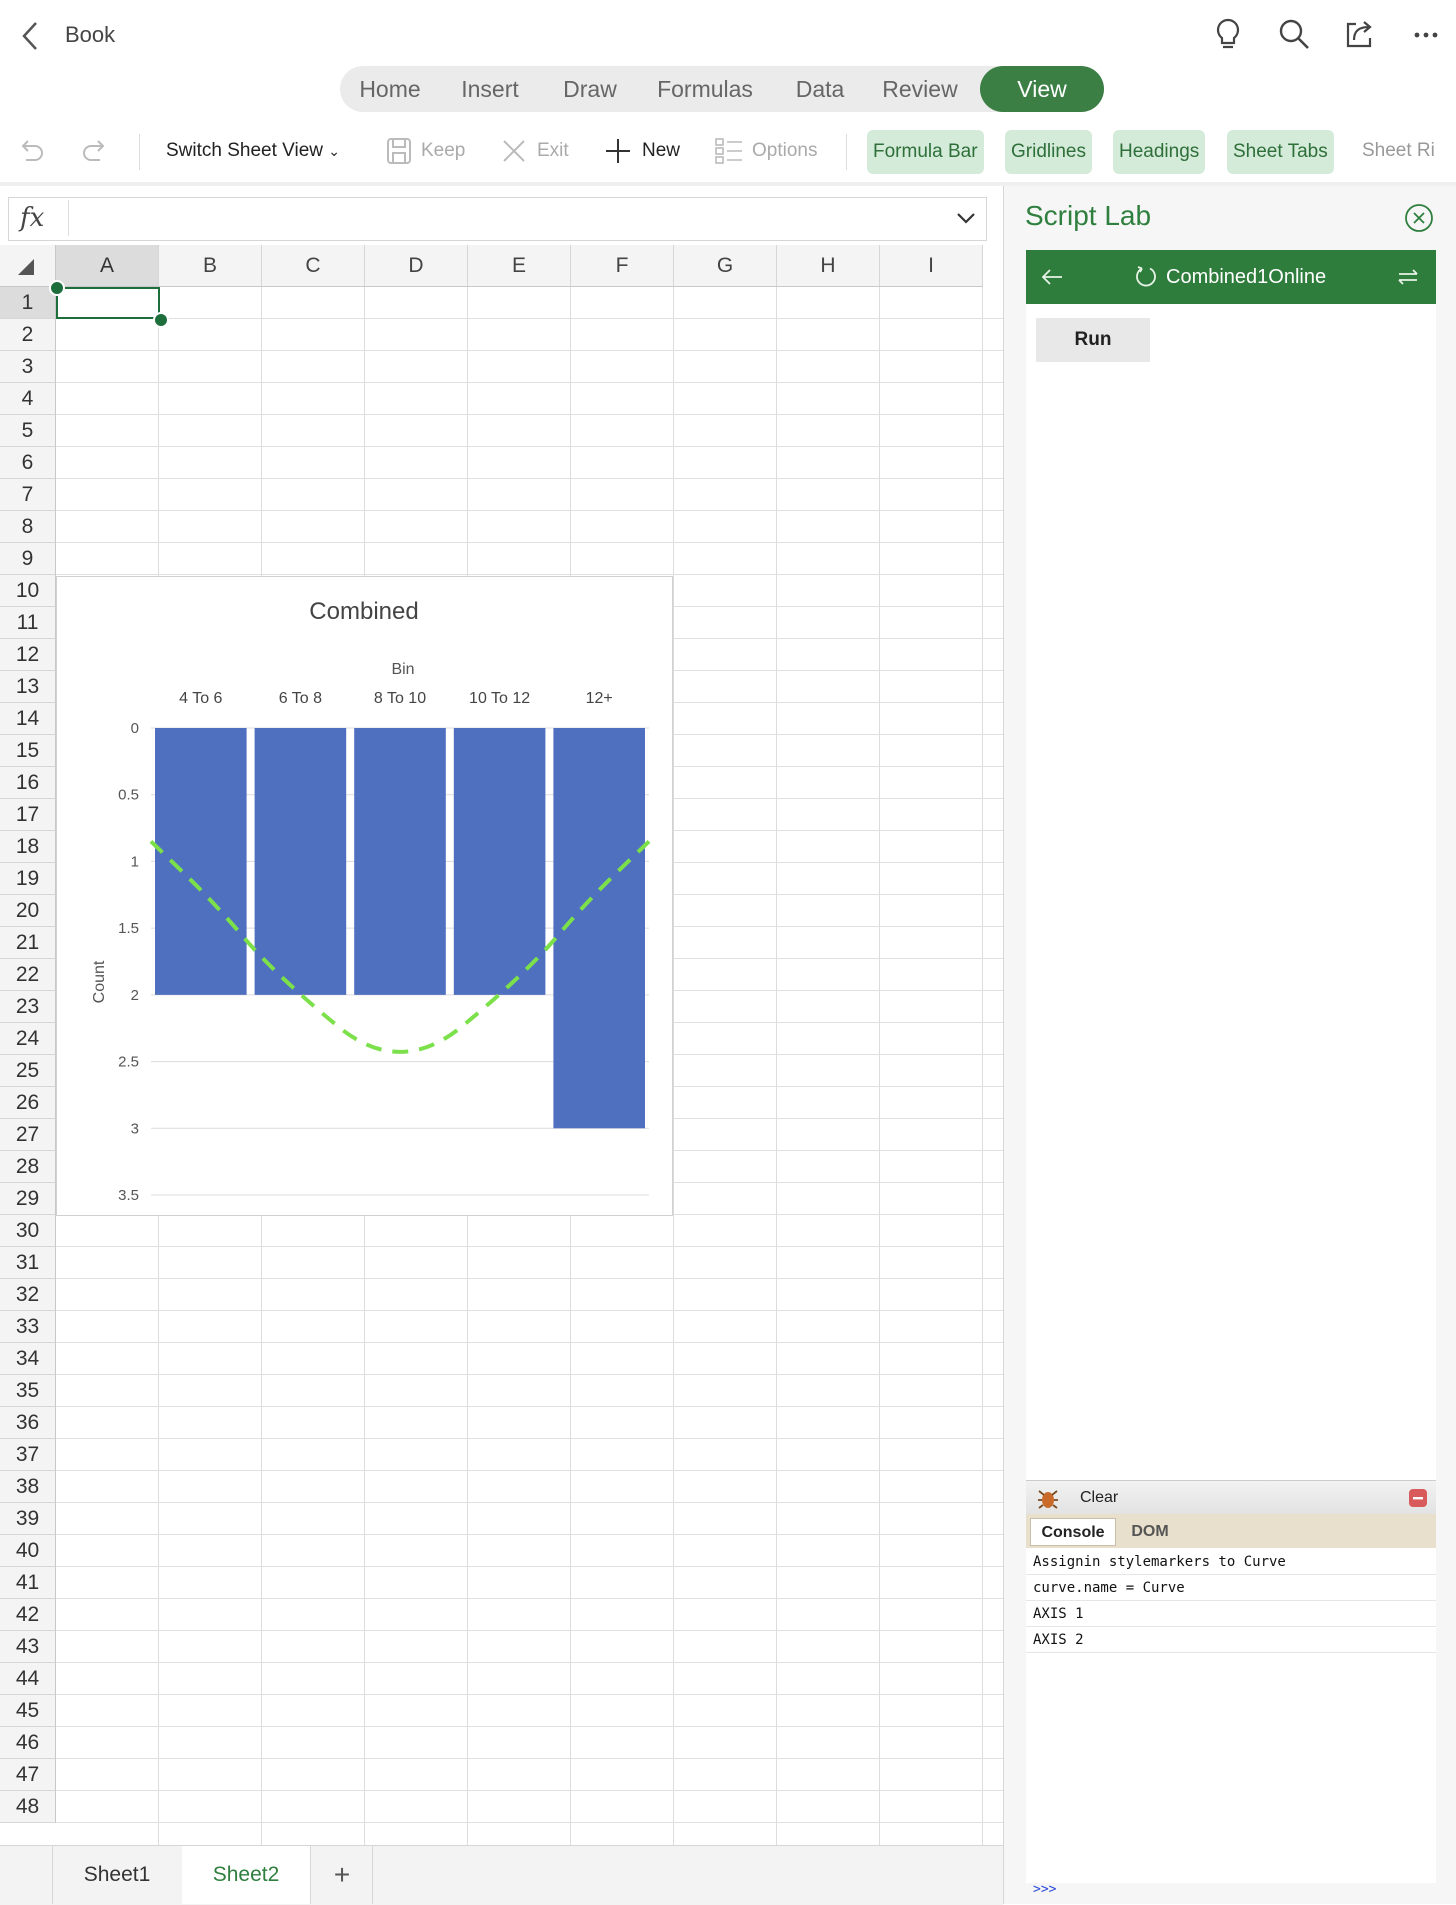  What do you see at coordinates (28, 751) in the screenshot?
I see `row-header-15: 15` at bounding box center [28, 751].